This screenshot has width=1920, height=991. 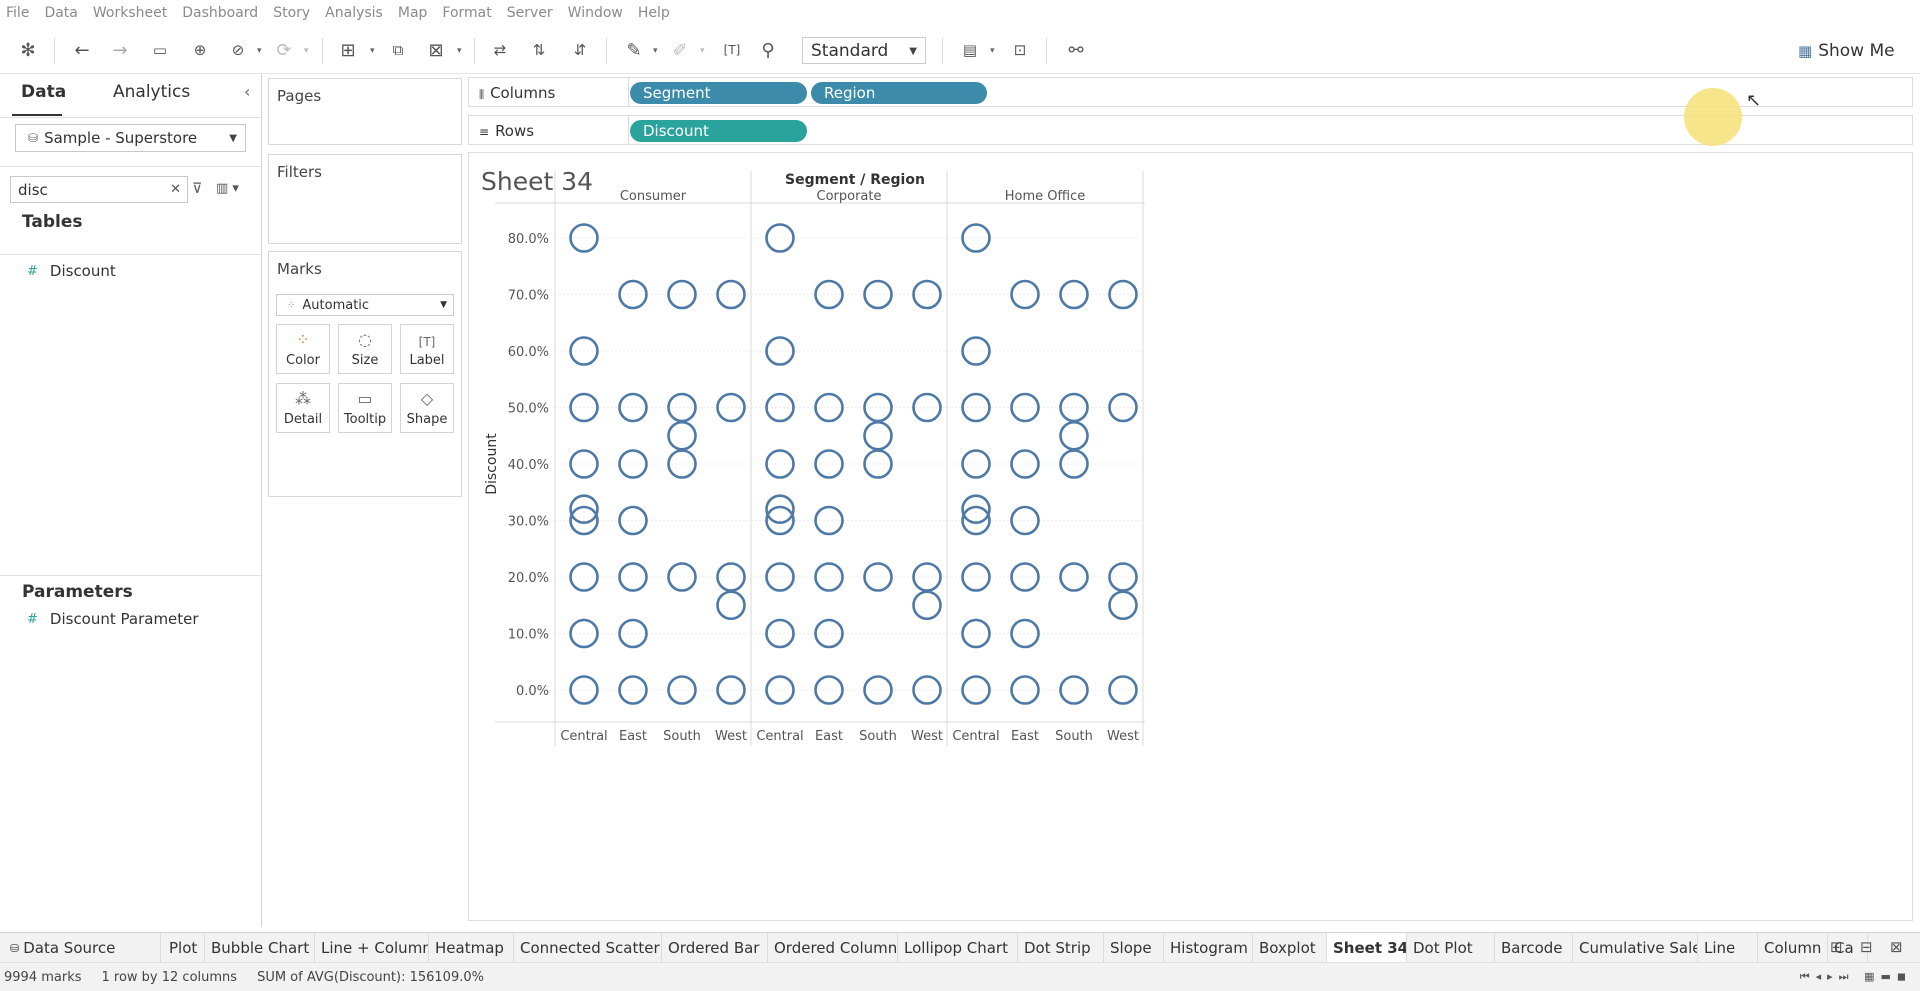 I want to click on collapse-pane-icon: ‹, so click(x=247, y=91).